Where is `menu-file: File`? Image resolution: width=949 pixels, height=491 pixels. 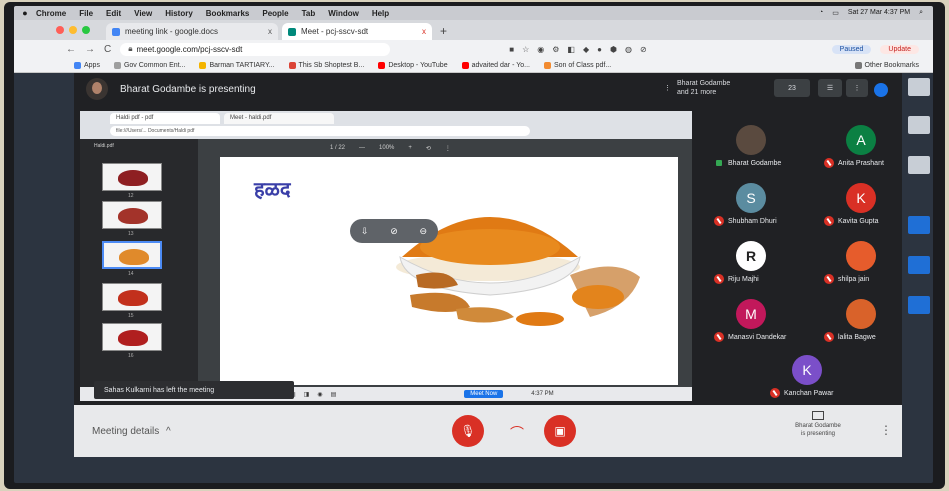
menu-file: File is located at coordinates (86, 13).